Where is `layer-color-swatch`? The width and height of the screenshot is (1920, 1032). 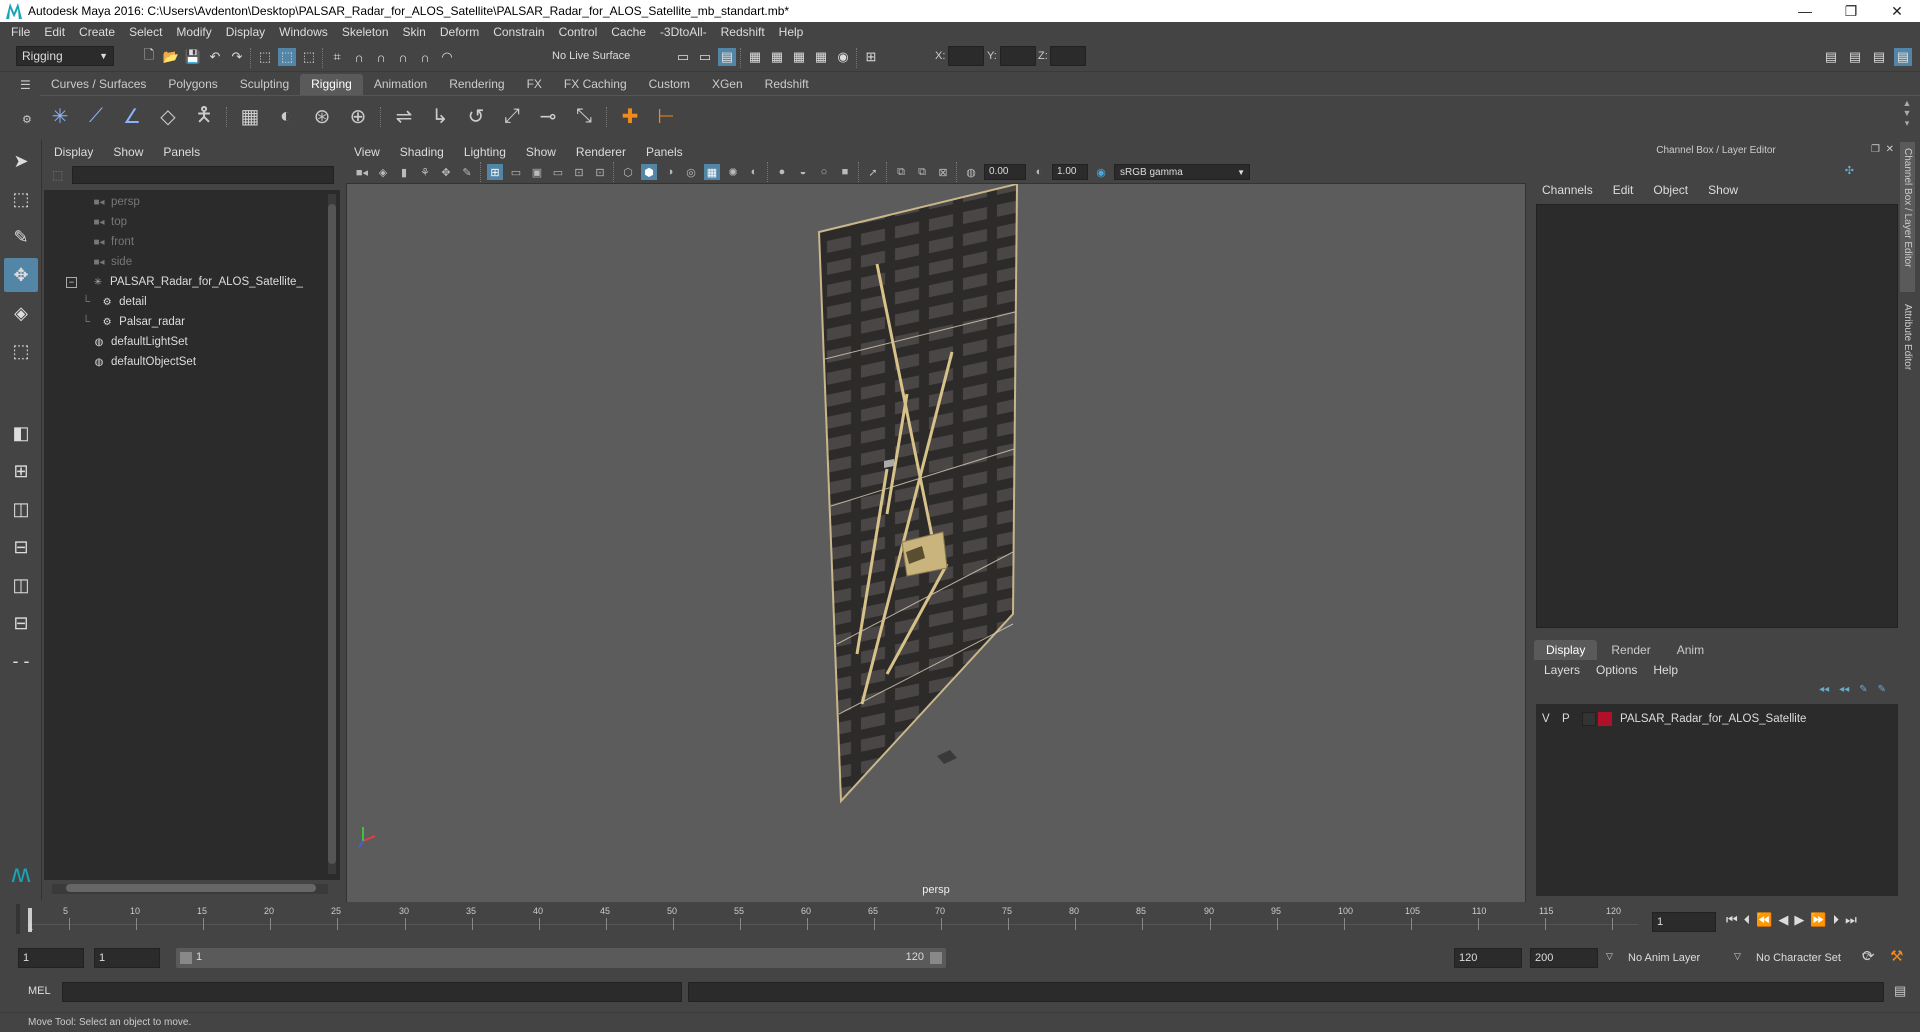
layer-color-swatch is located at coordinates (1605, 719).